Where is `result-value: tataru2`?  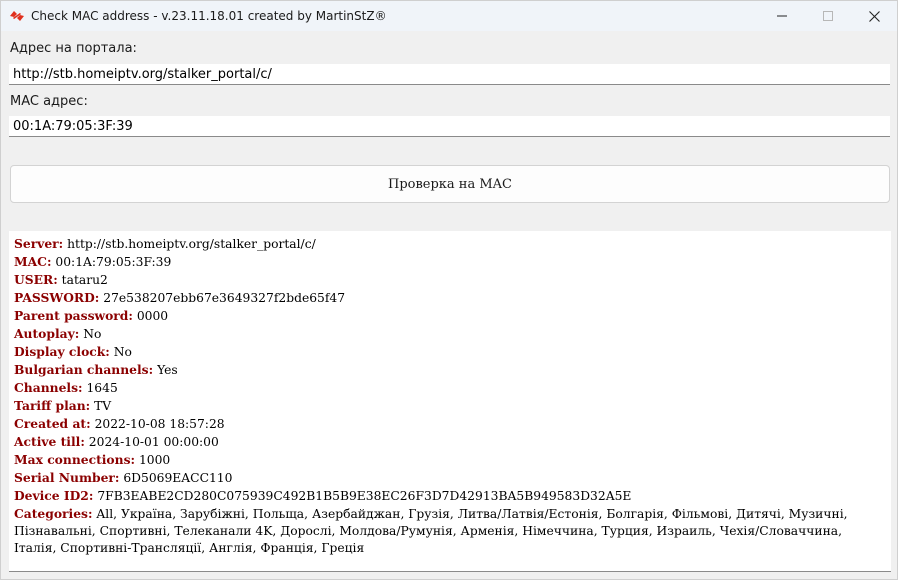
result-value: tataru2 is located at coordinates (84, 280).